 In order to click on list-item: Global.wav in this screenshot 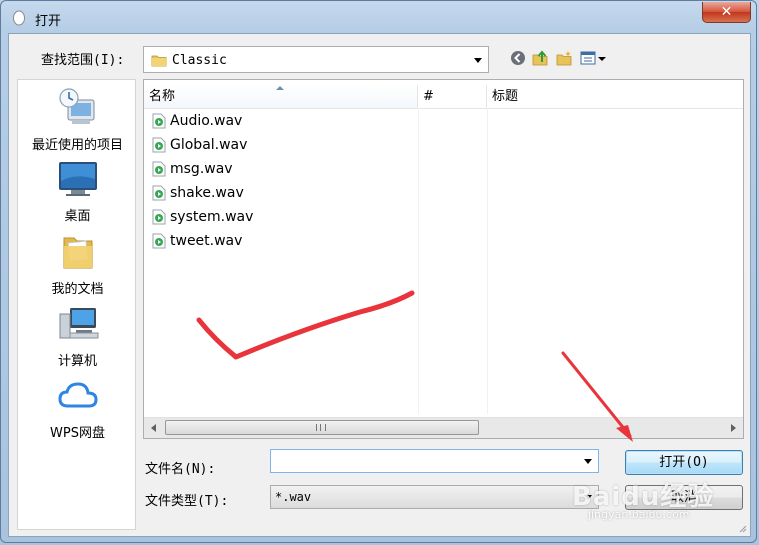, I will do `click(199, 145)`.